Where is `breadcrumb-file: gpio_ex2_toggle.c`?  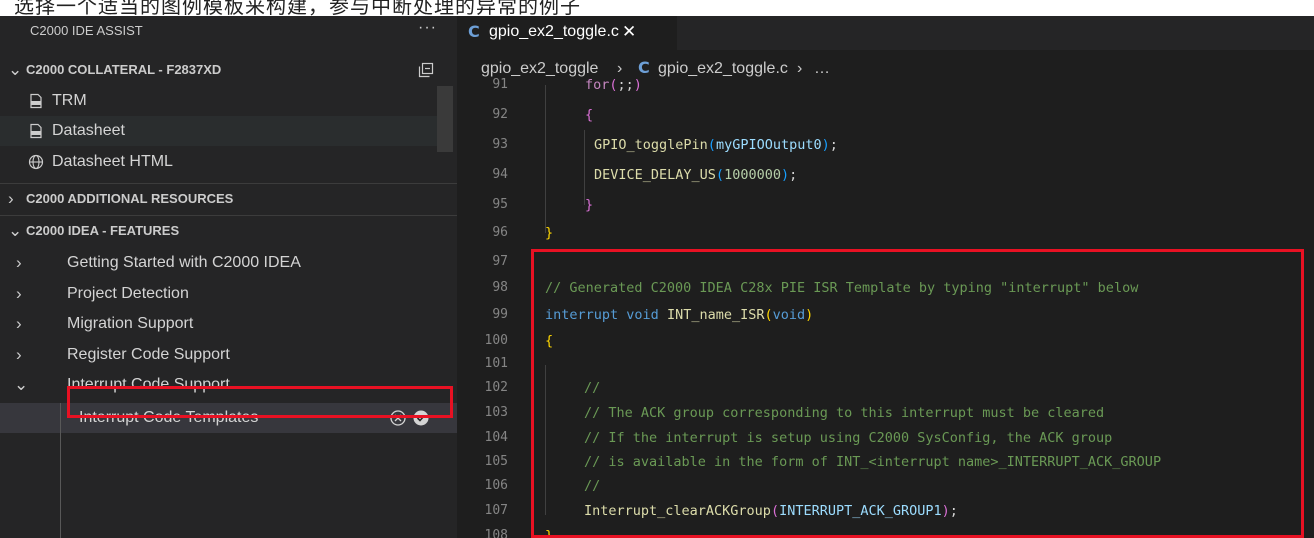 breadcrumb-file: gpio_ex2_toggle.c is located at coordinates (723, 69).